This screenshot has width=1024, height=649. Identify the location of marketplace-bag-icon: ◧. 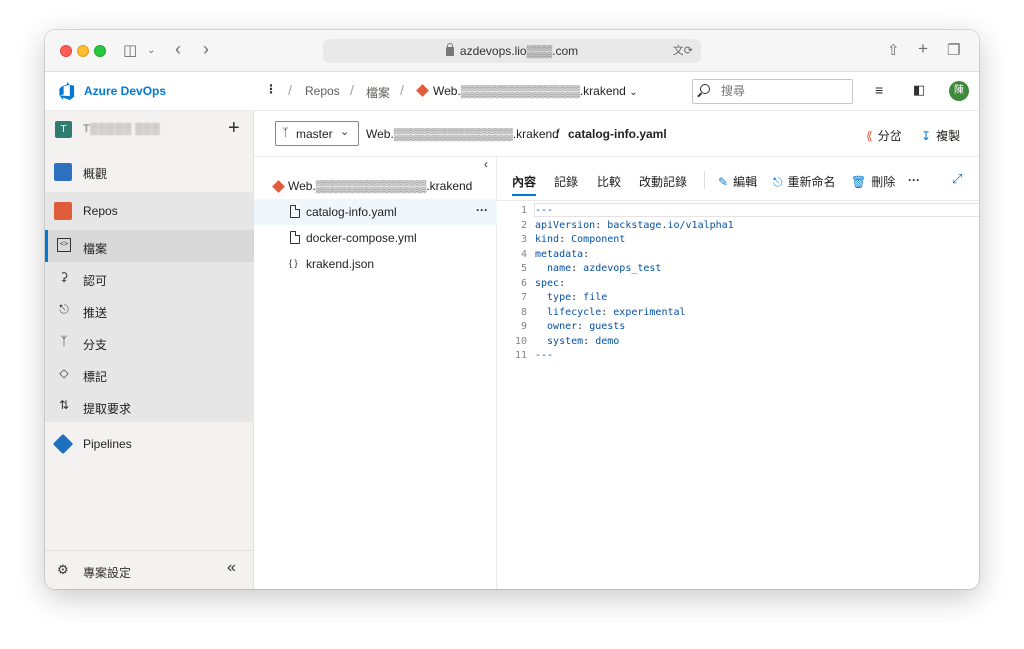
(919, 90).